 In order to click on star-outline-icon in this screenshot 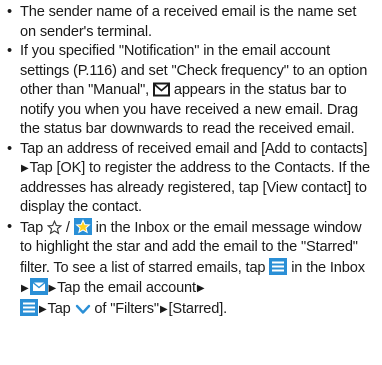, I will do `click(54, 227)`.